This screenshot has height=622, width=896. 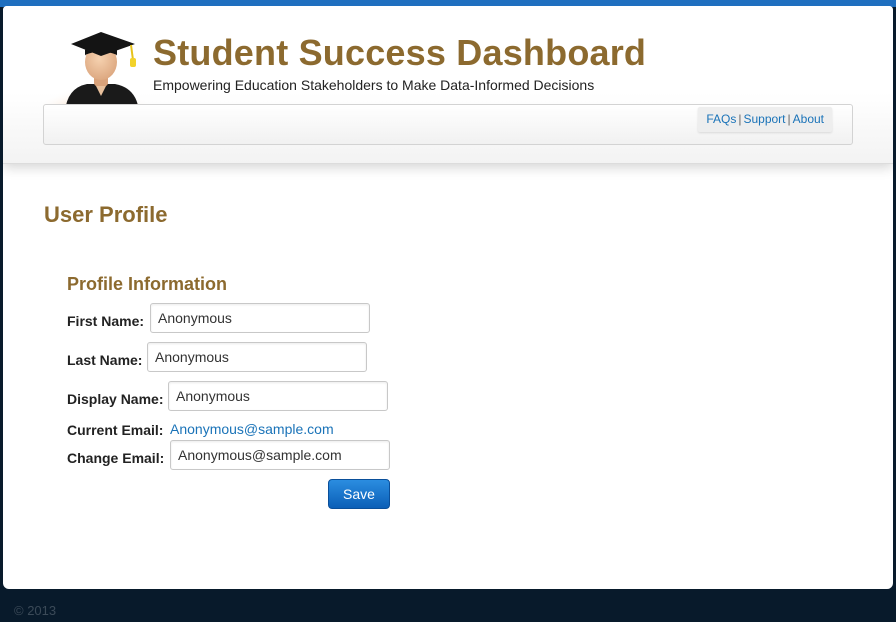 What do you see at coordinates (400, 52) in the screenshot?
I see `app-title: Student Success Dashboard` at bounding box center [400, 52].